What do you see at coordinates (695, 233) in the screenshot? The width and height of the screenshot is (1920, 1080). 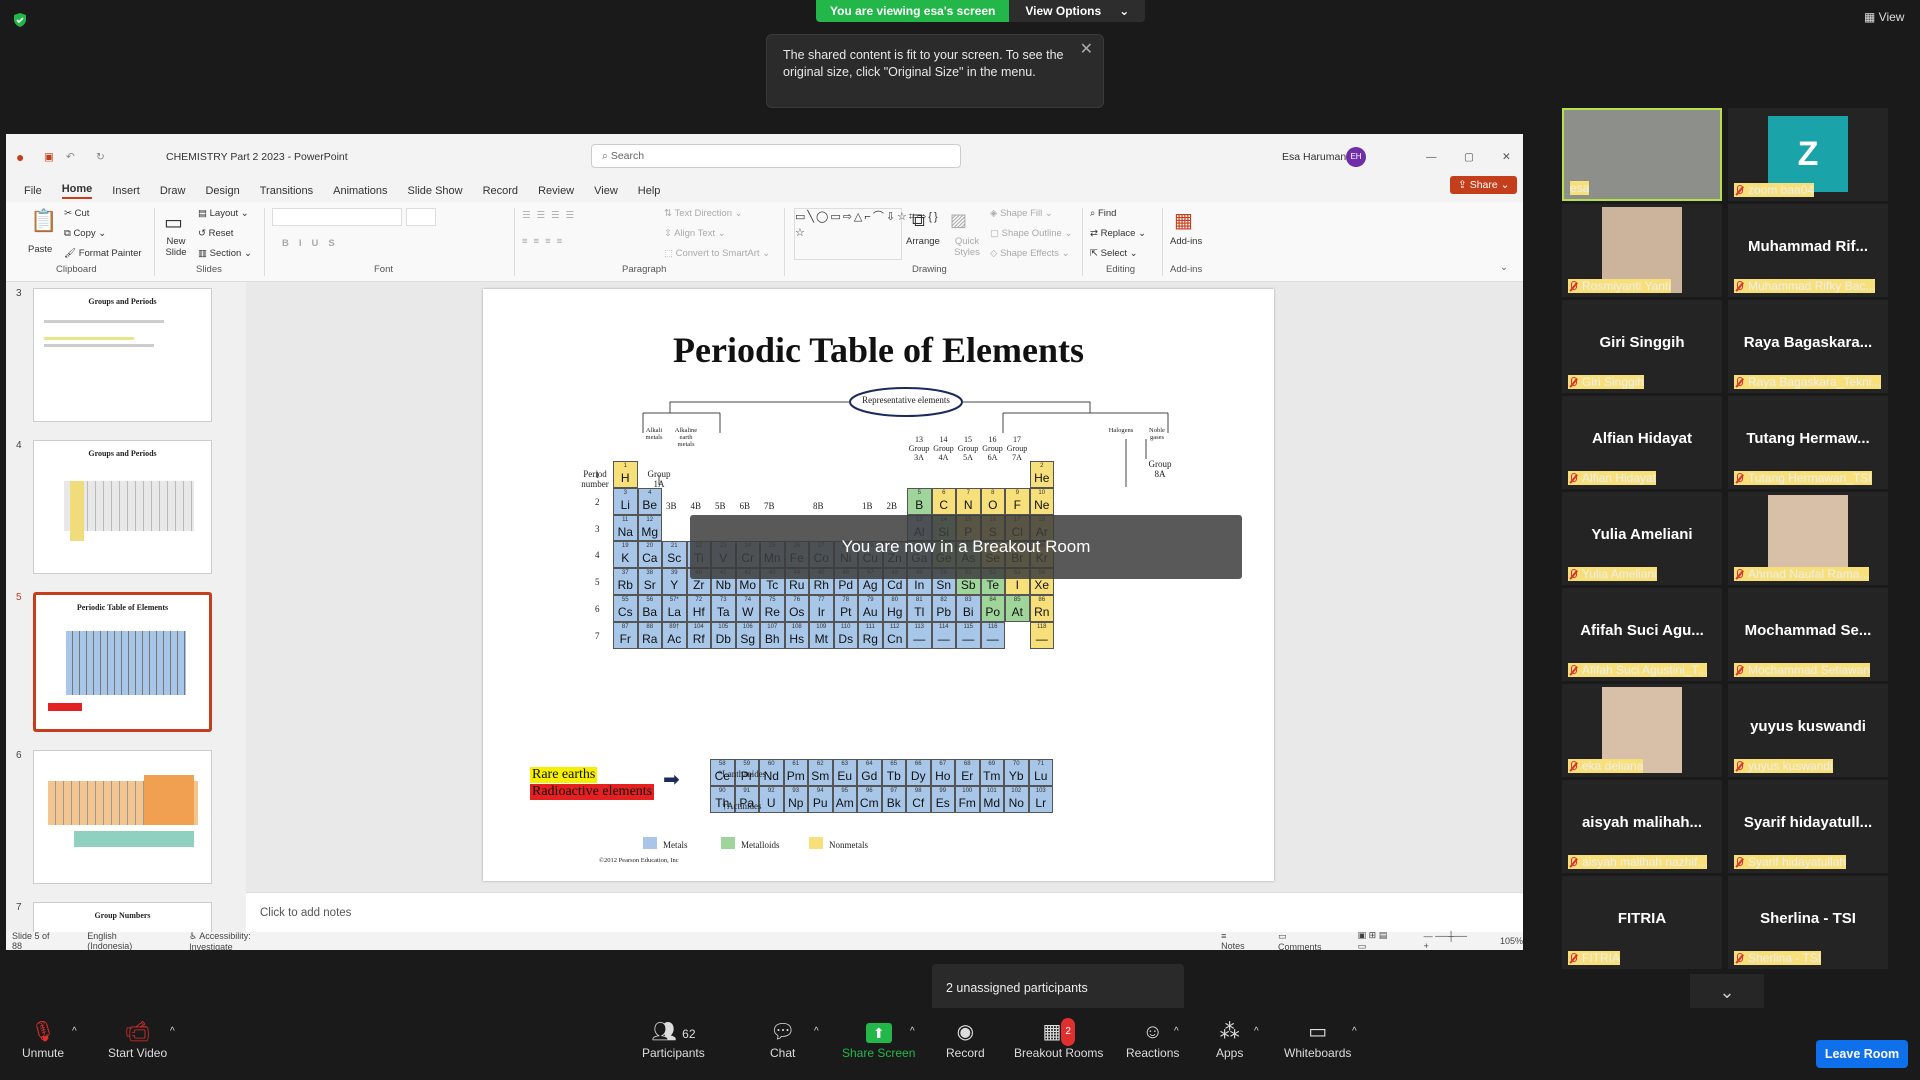 I see `align-text-button: ⇳ Align Text ⌄` at bounding box center [695, 233].